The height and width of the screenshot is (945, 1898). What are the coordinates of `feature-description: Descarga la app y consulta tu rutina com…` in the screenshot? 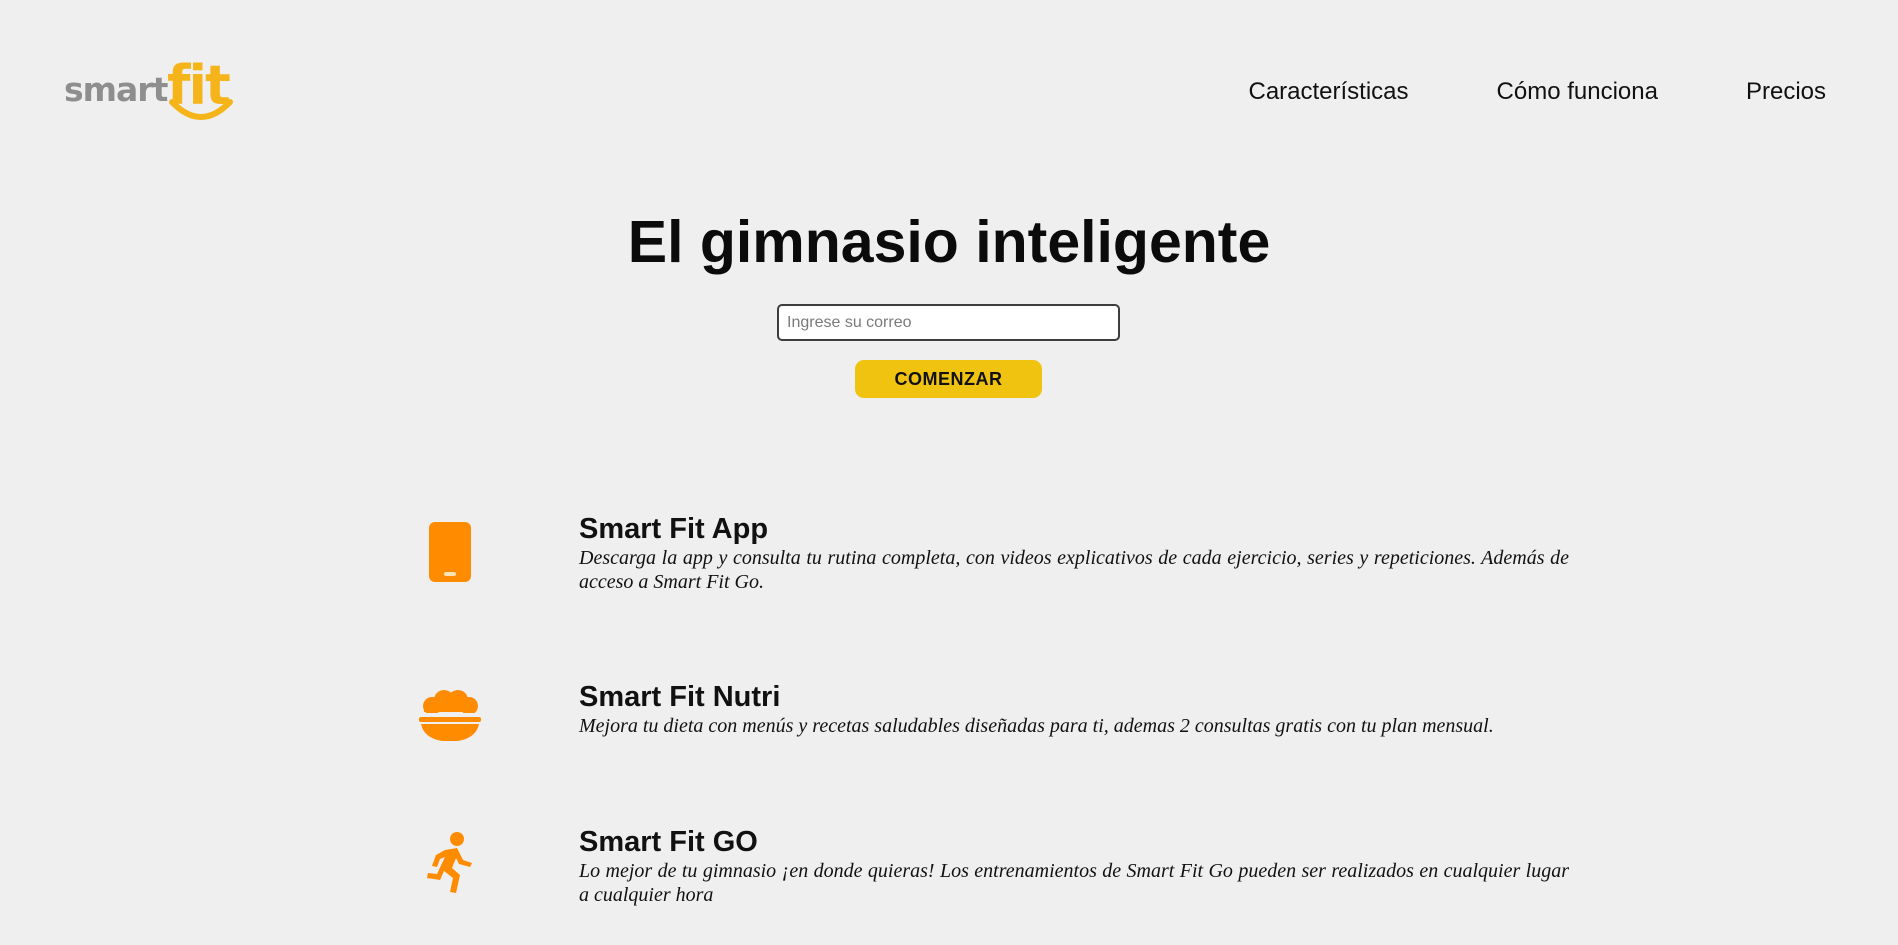 It's located at (1074, 570).